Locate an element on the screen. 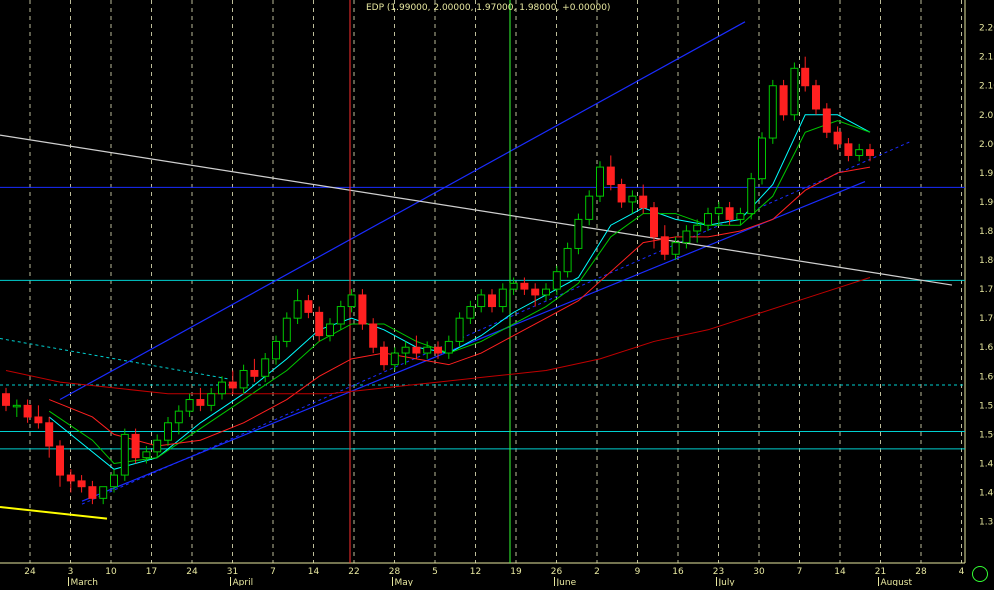 The width and height of the screenshot is (994, 590). y-tick-label: 1.75 is located at coordinates (986, 290).